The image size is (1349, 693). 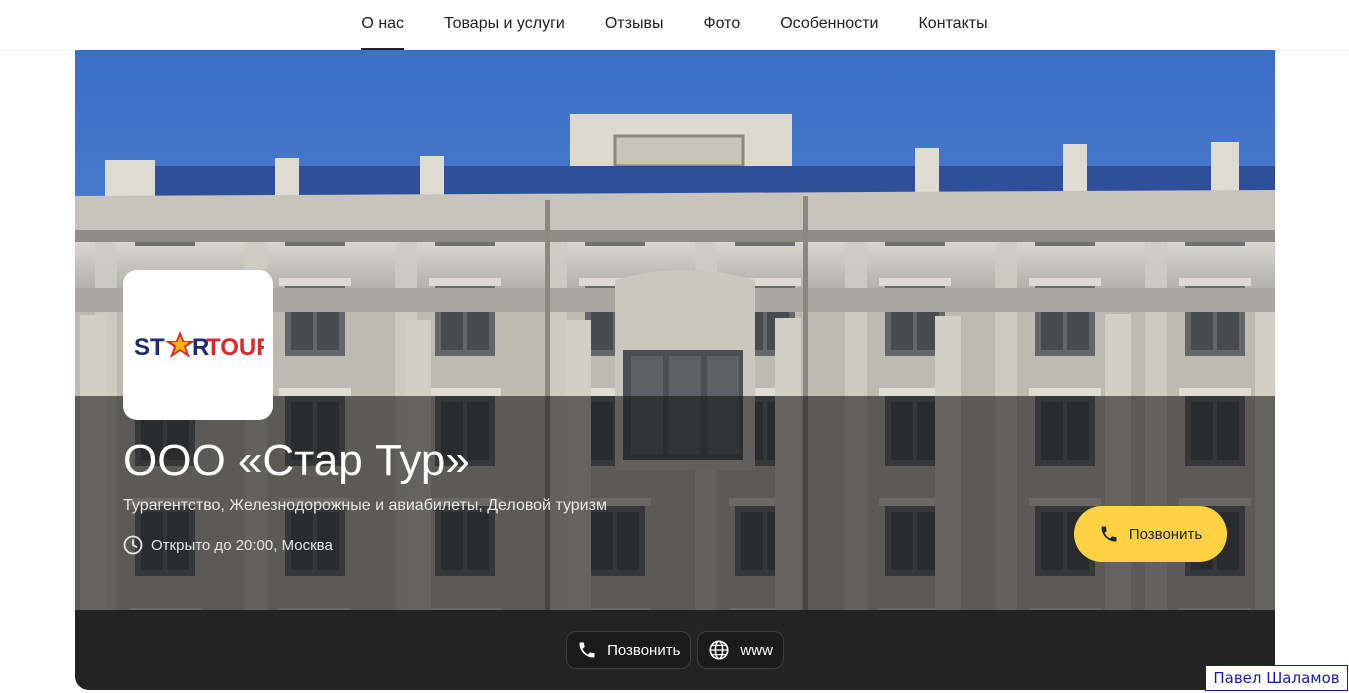 I want to click on clock-icon, so click(x=133, y=545).